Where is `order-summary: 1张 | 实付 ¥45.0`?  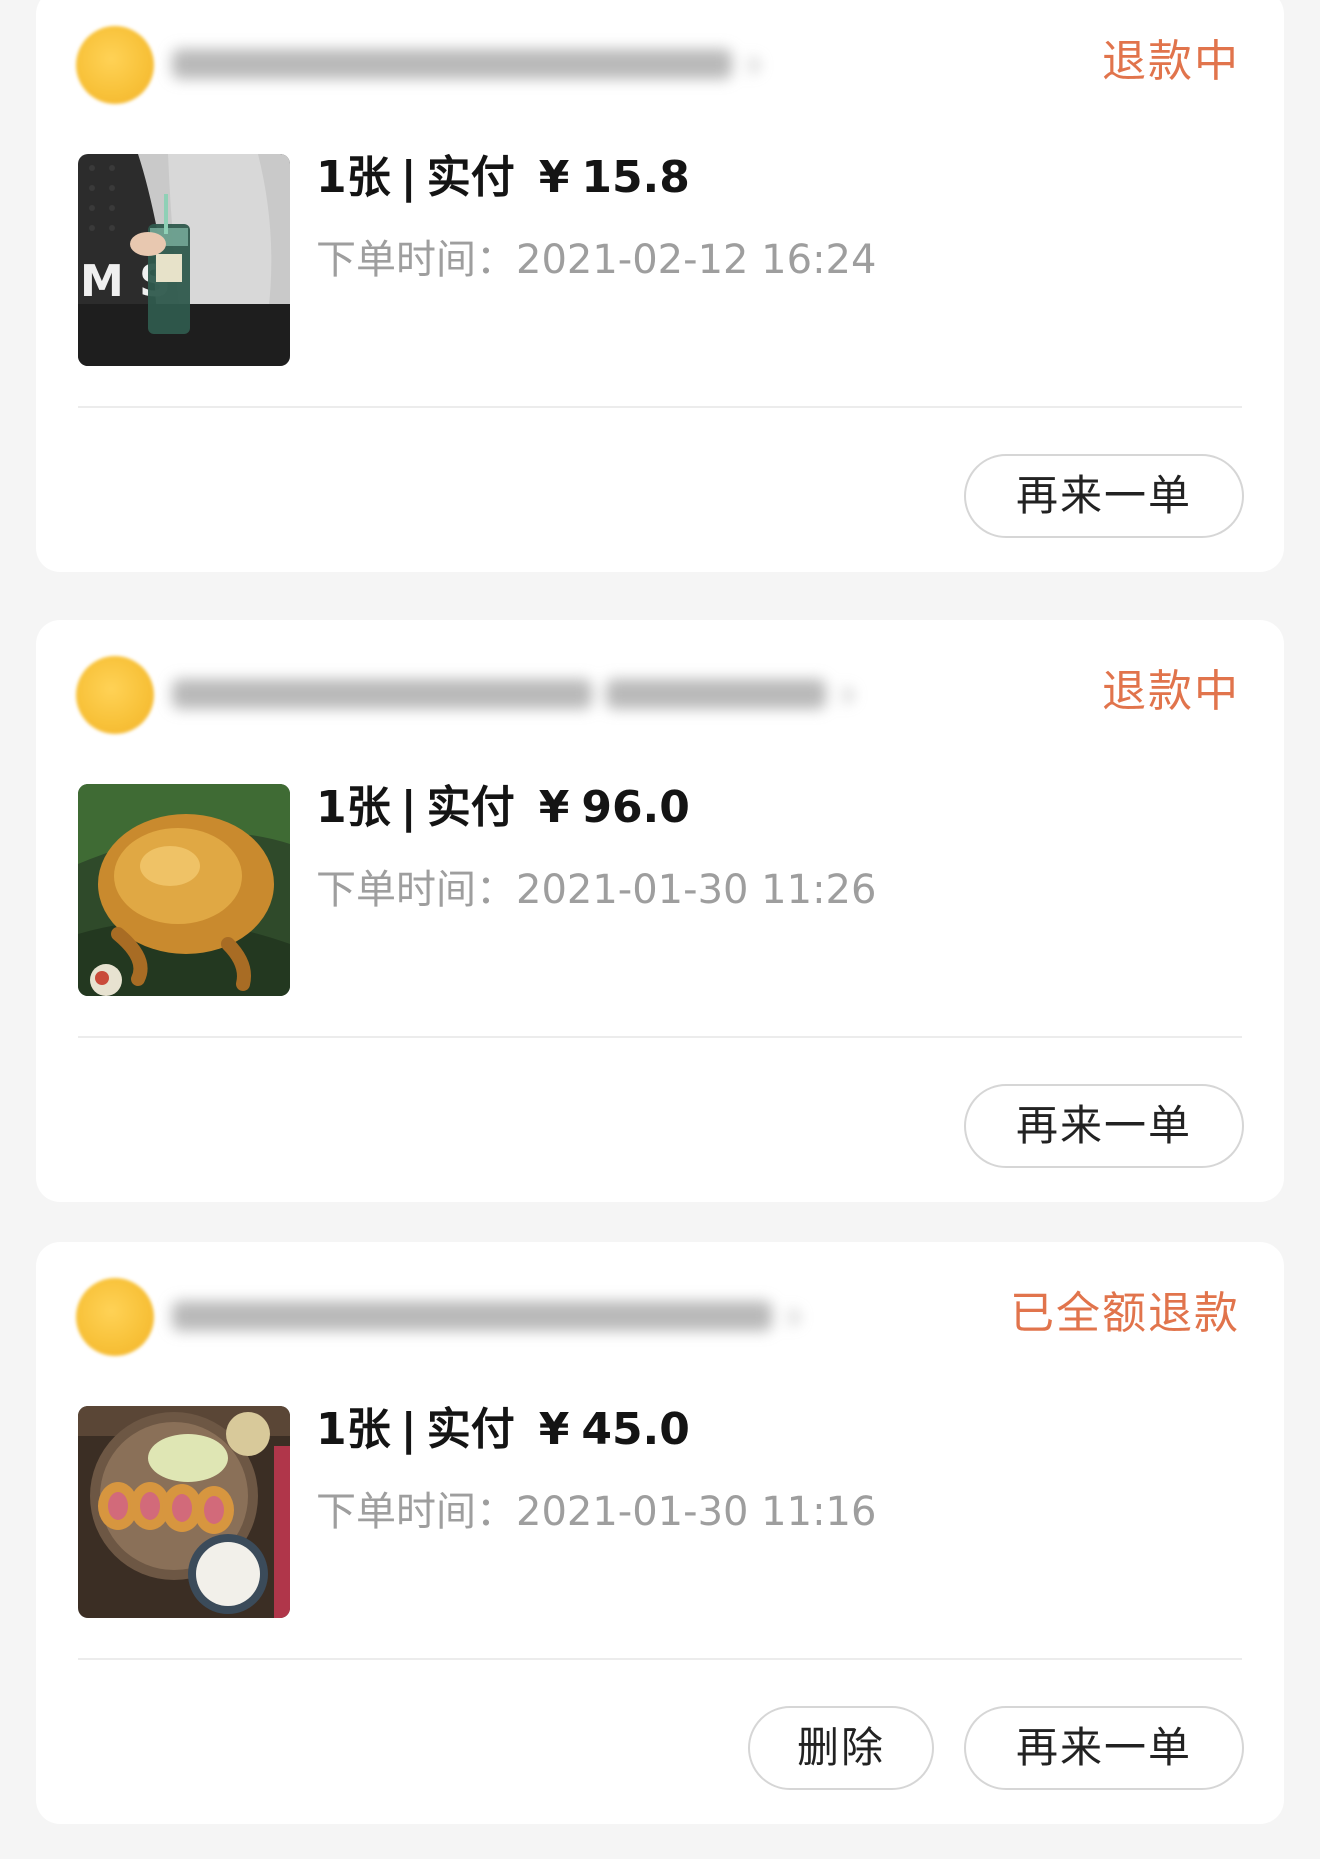
order-summary: 1张 | 实付 ¥45.0 is located at coordinates (503, 1430).